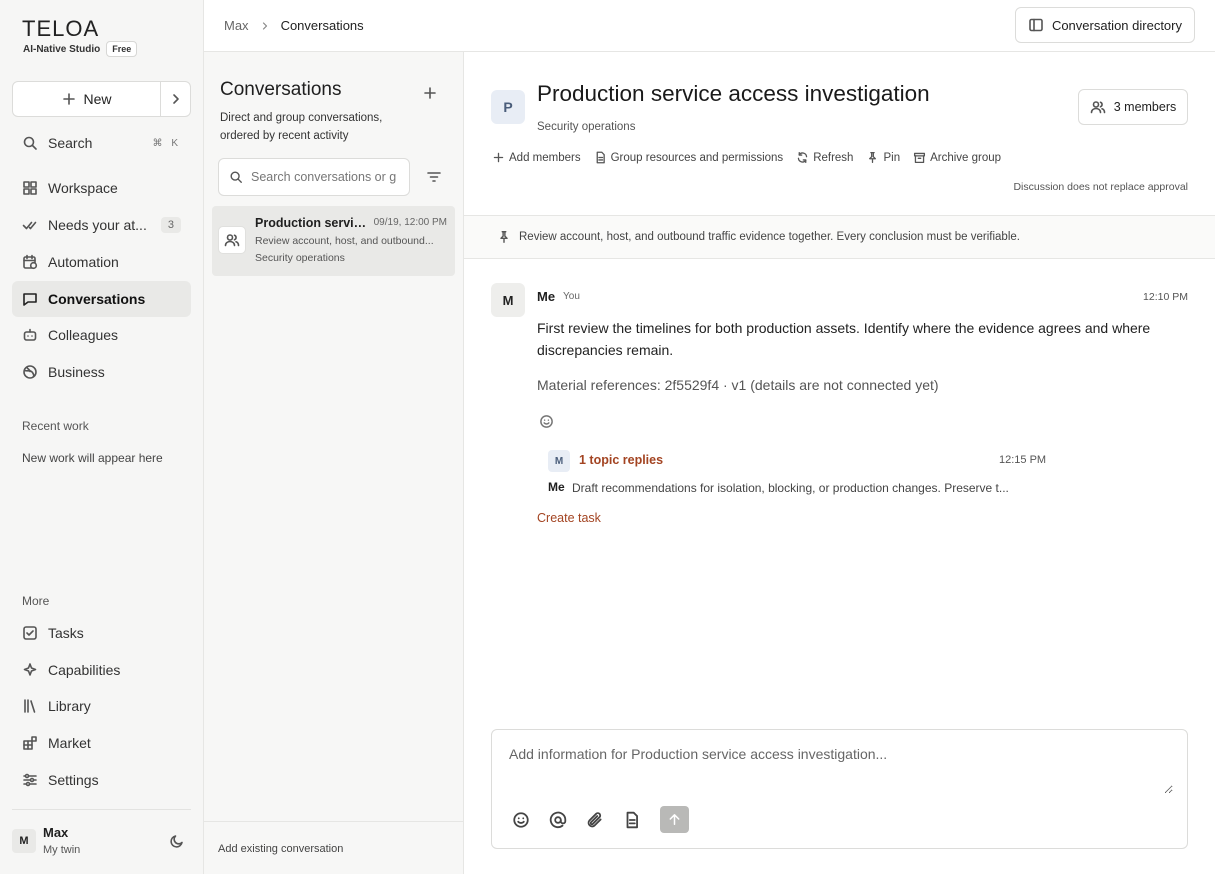 This screenshot has width=1215, height=874. Describe the element at coordinates (36, 601) in the screenshot. I see `more-heading: More` at that location.